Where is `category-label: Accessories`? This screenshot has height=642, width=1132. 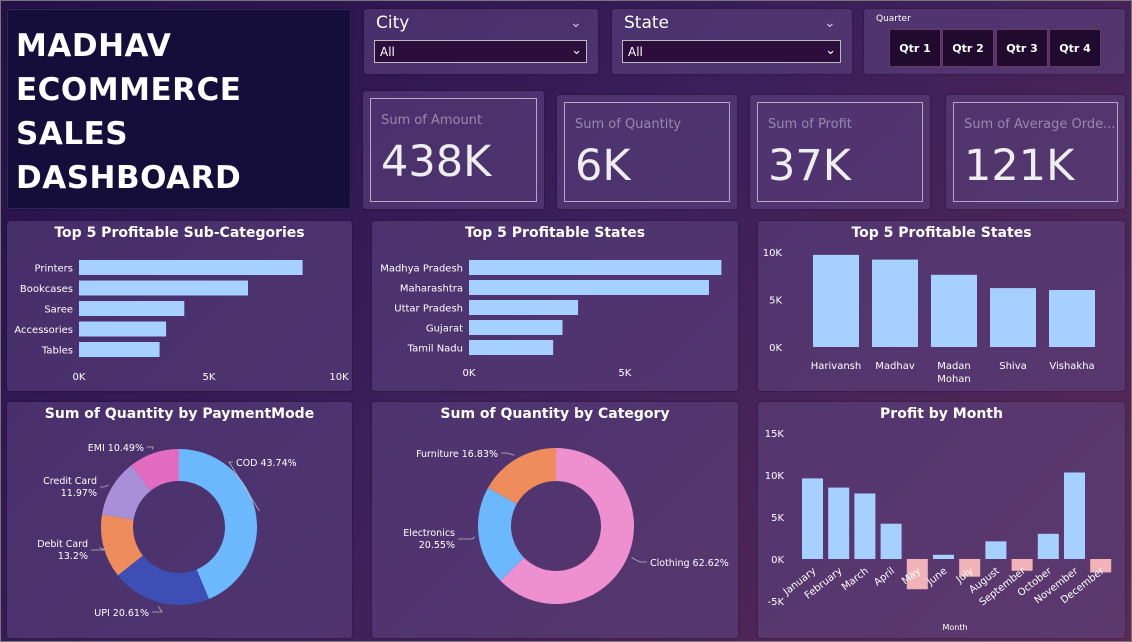 category-label: Accessories is located at coordinates (43, 330).